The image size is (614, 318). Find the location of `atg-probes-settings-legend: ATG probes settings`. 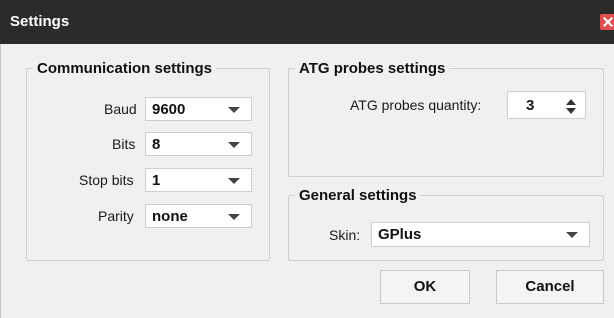

atg-probes-settings-legend: ATG probes settings is located at coordinates (372, 68).